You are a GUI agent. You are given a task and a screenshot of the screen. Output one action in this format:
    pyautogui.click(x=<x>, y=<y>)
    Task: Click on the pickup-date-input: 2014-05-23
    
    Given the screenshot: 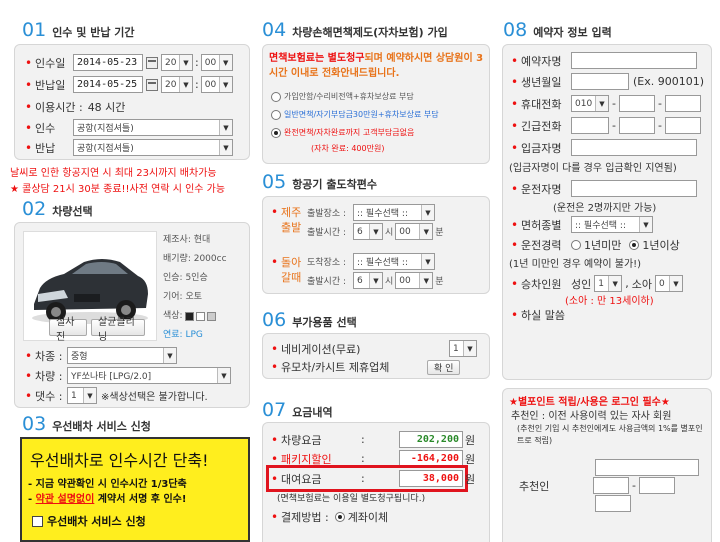 What is the action you would take?
    pyautogui.click(x=108, y=62)
    